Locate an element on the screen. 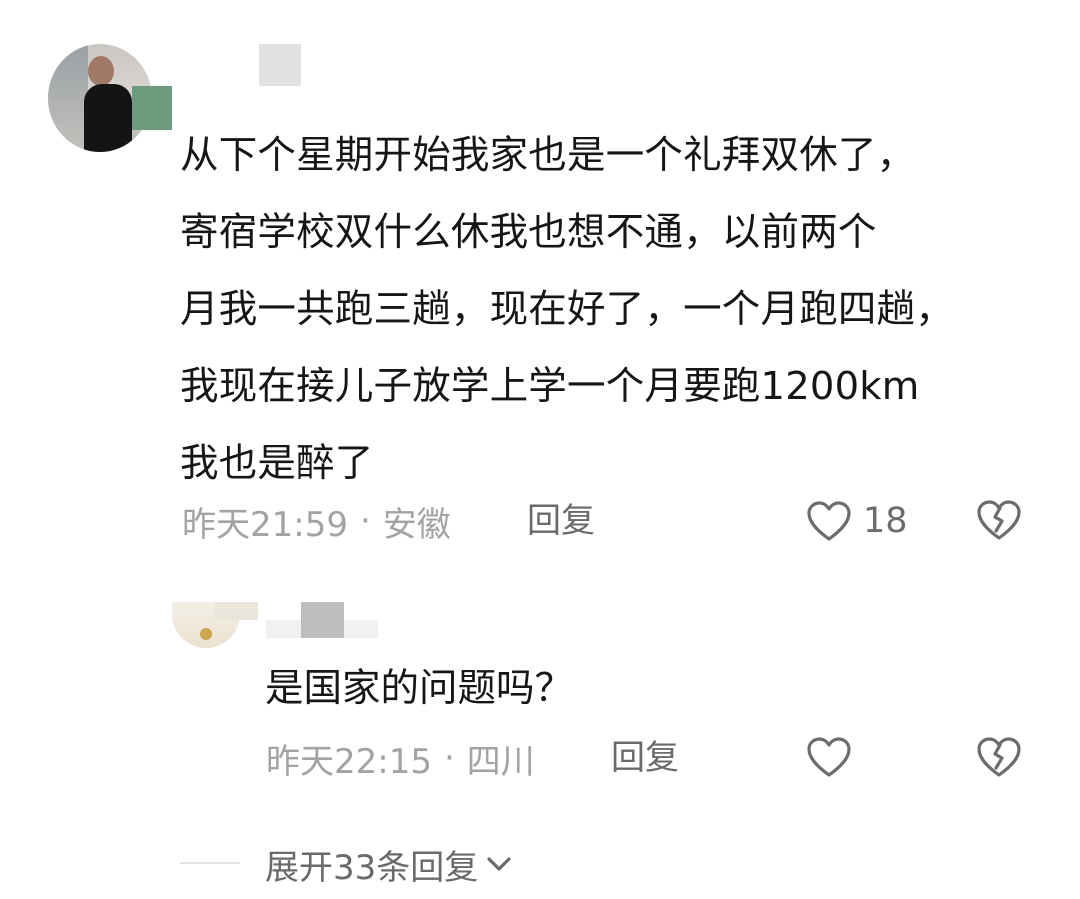 The image size is (1080, 899). avatar-emblem is located at coordinates (206, 634).